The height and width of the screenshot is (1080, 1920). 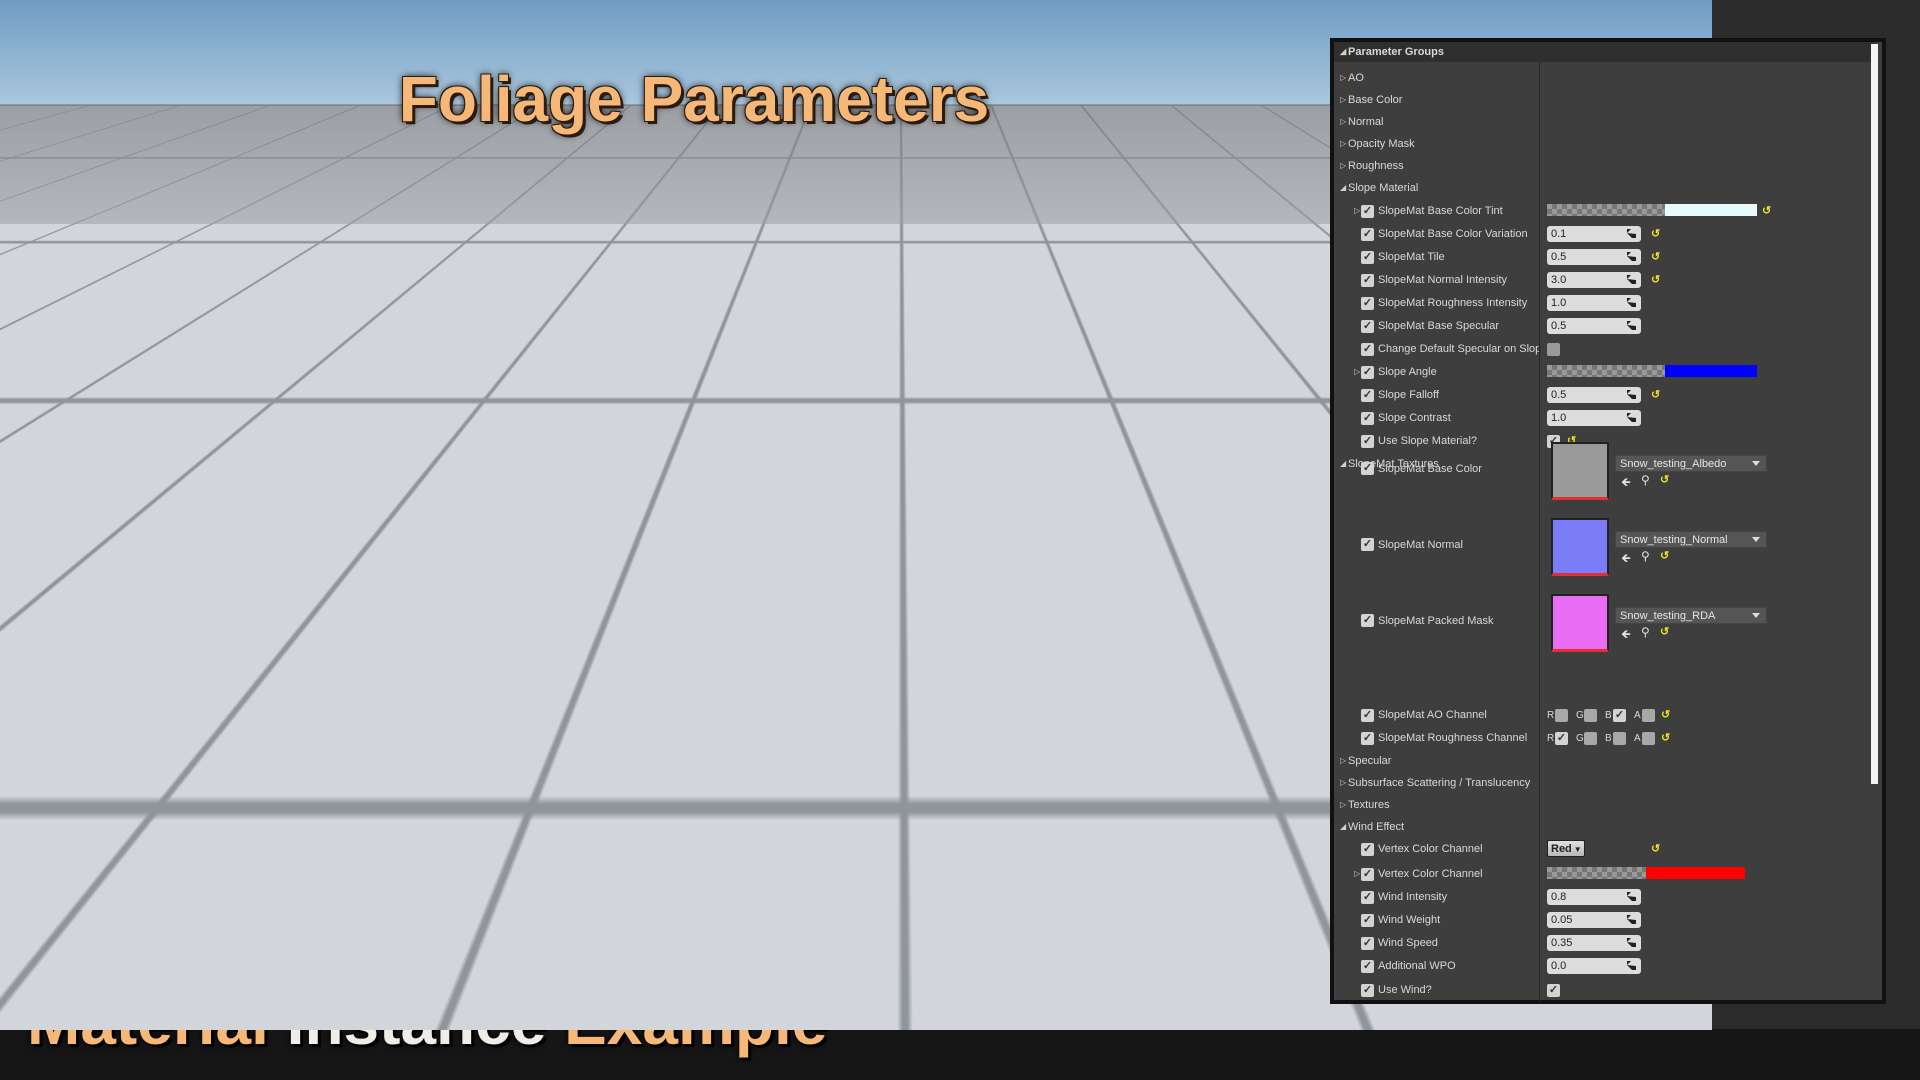 I want to click on parameter-groups-header: ◢ Parameter Groups, so click(x=1604, y=52).